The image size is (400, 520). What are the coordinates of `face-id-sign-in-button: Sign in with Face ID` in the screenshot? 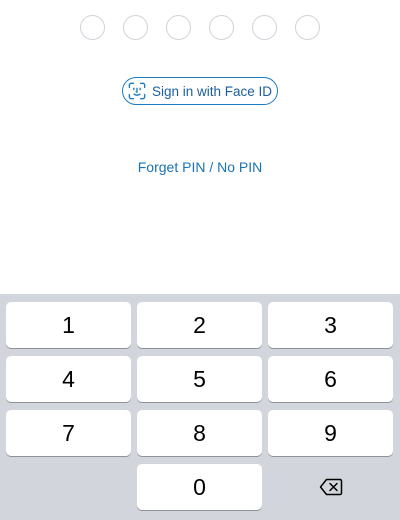 It's located at (200, 91).